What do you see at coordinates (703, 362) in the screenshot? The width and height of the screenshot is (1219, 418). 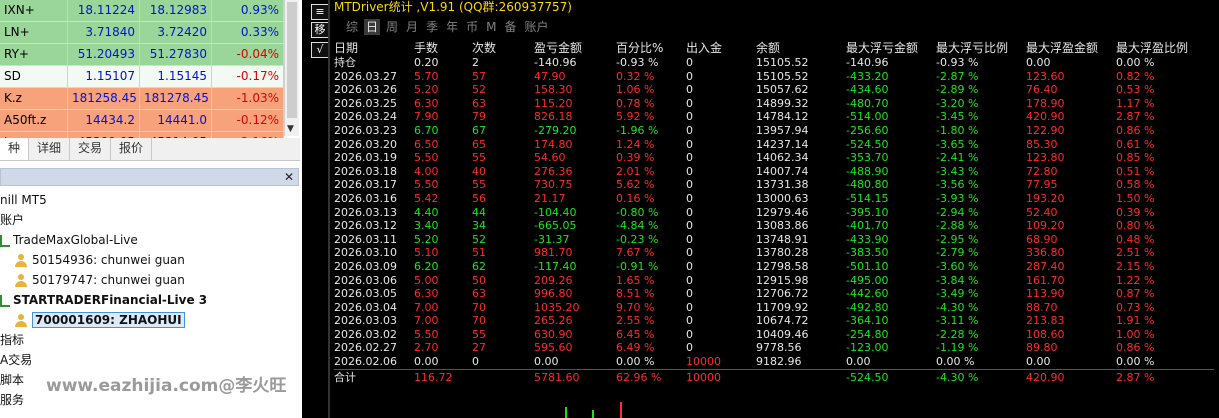 I see `stats-cell: 10000` at bounding box center [703, 362].